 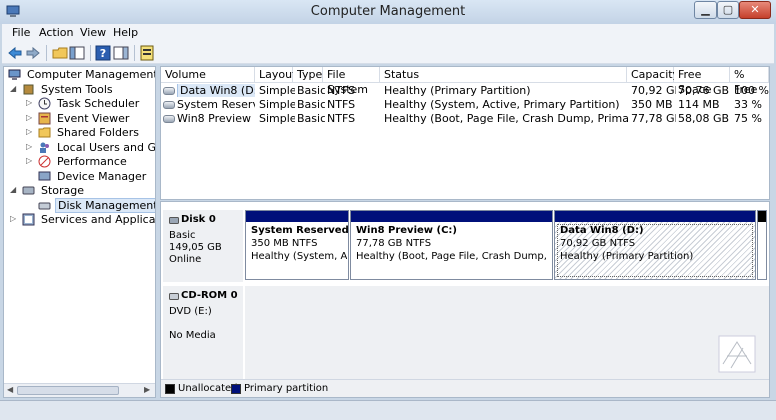 I want to click on volume-row-name: System Reserved, so click(x=209, y=104).